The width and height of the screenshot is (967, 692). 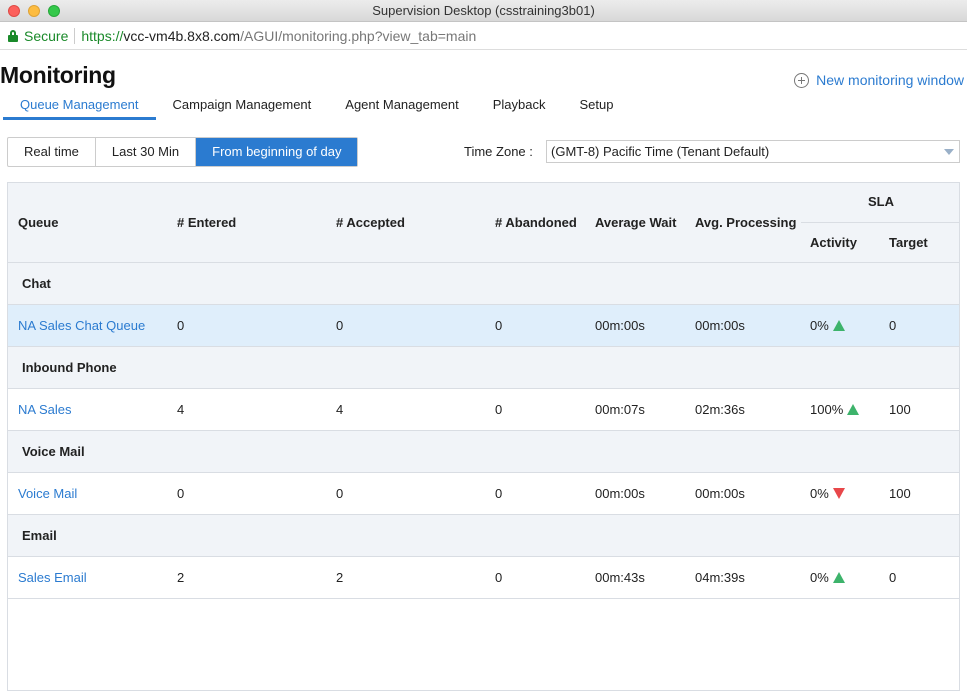 What do you see at coordinates (620, 577) in the screenshot?
I see `avg-wait-value: 00m:43s` at bounding box center [620, 577].